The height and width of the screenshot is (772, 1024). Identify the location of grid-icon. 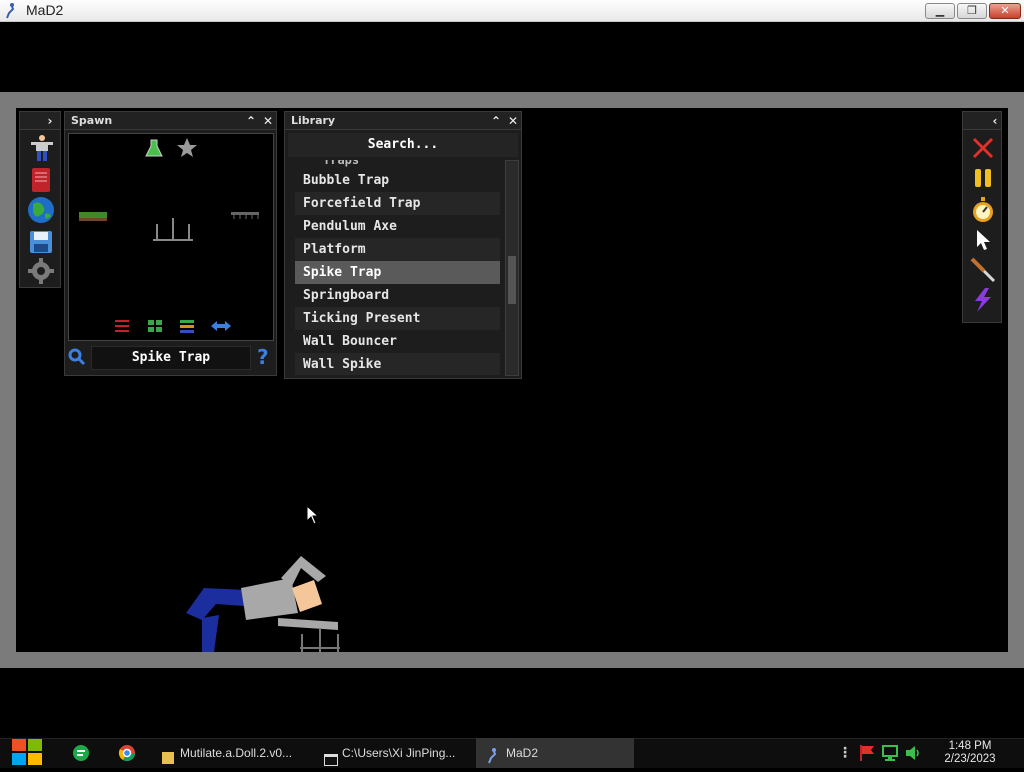
(155, 326).